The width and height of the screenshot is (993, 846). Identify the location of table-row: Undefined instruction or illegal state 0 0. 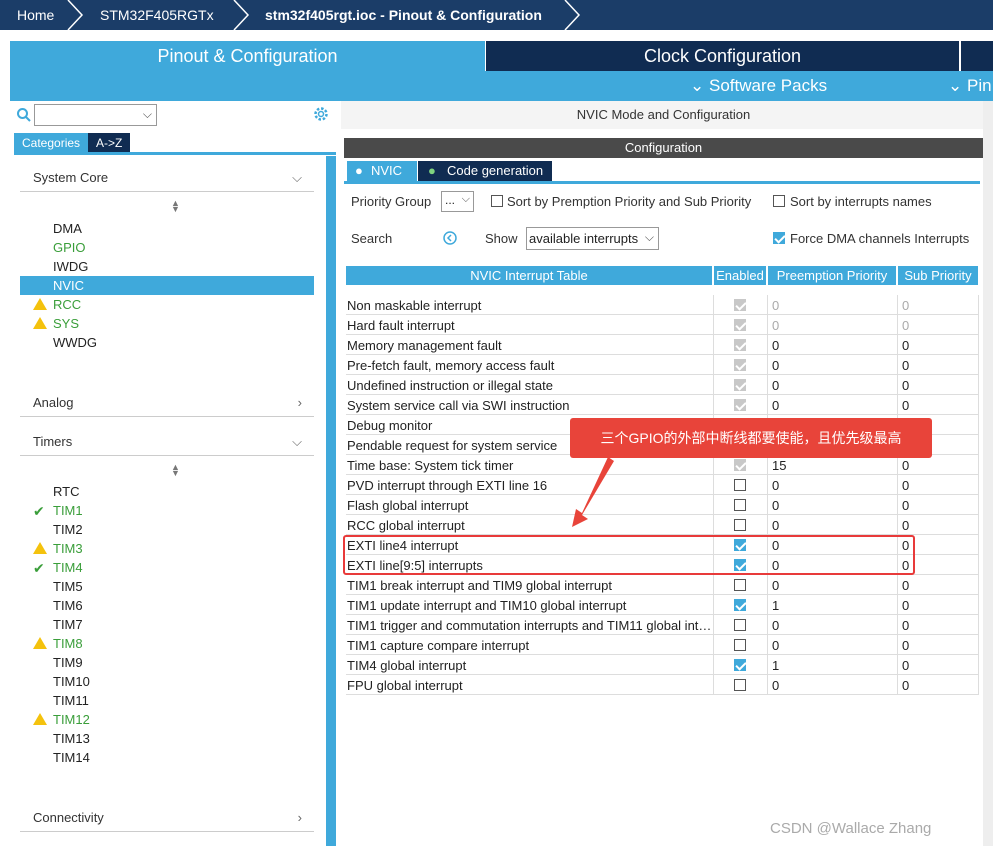
(662, 385).